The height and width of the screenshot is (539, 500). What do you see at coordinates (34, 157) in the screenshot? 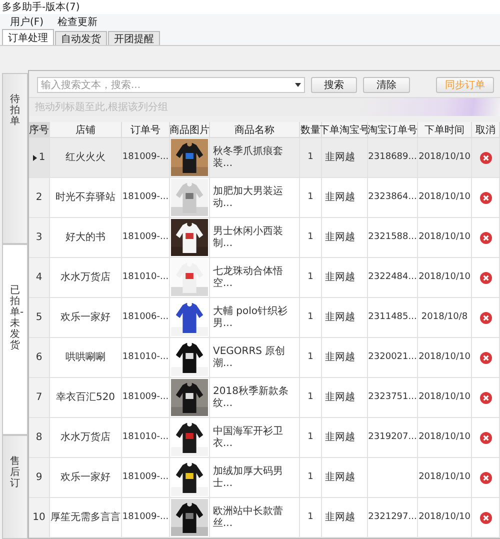
I see `current-row-icon` at bounding box center [34, 157].